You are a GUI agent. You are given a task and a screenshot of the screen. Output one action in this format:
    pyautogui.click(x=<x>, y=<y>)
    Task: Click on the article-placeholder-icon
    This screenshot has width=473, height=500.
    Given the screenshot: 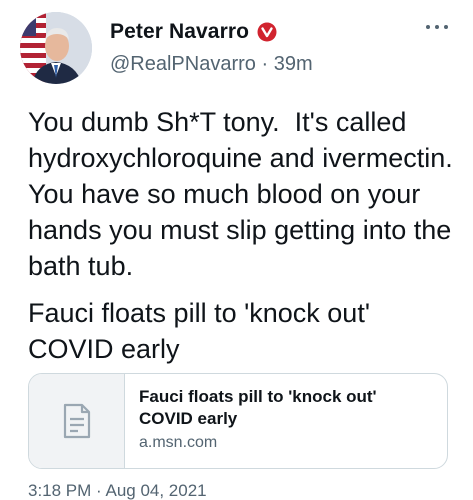 What is the action you would take?
    pyautogui.click(x=76, y=421)
    